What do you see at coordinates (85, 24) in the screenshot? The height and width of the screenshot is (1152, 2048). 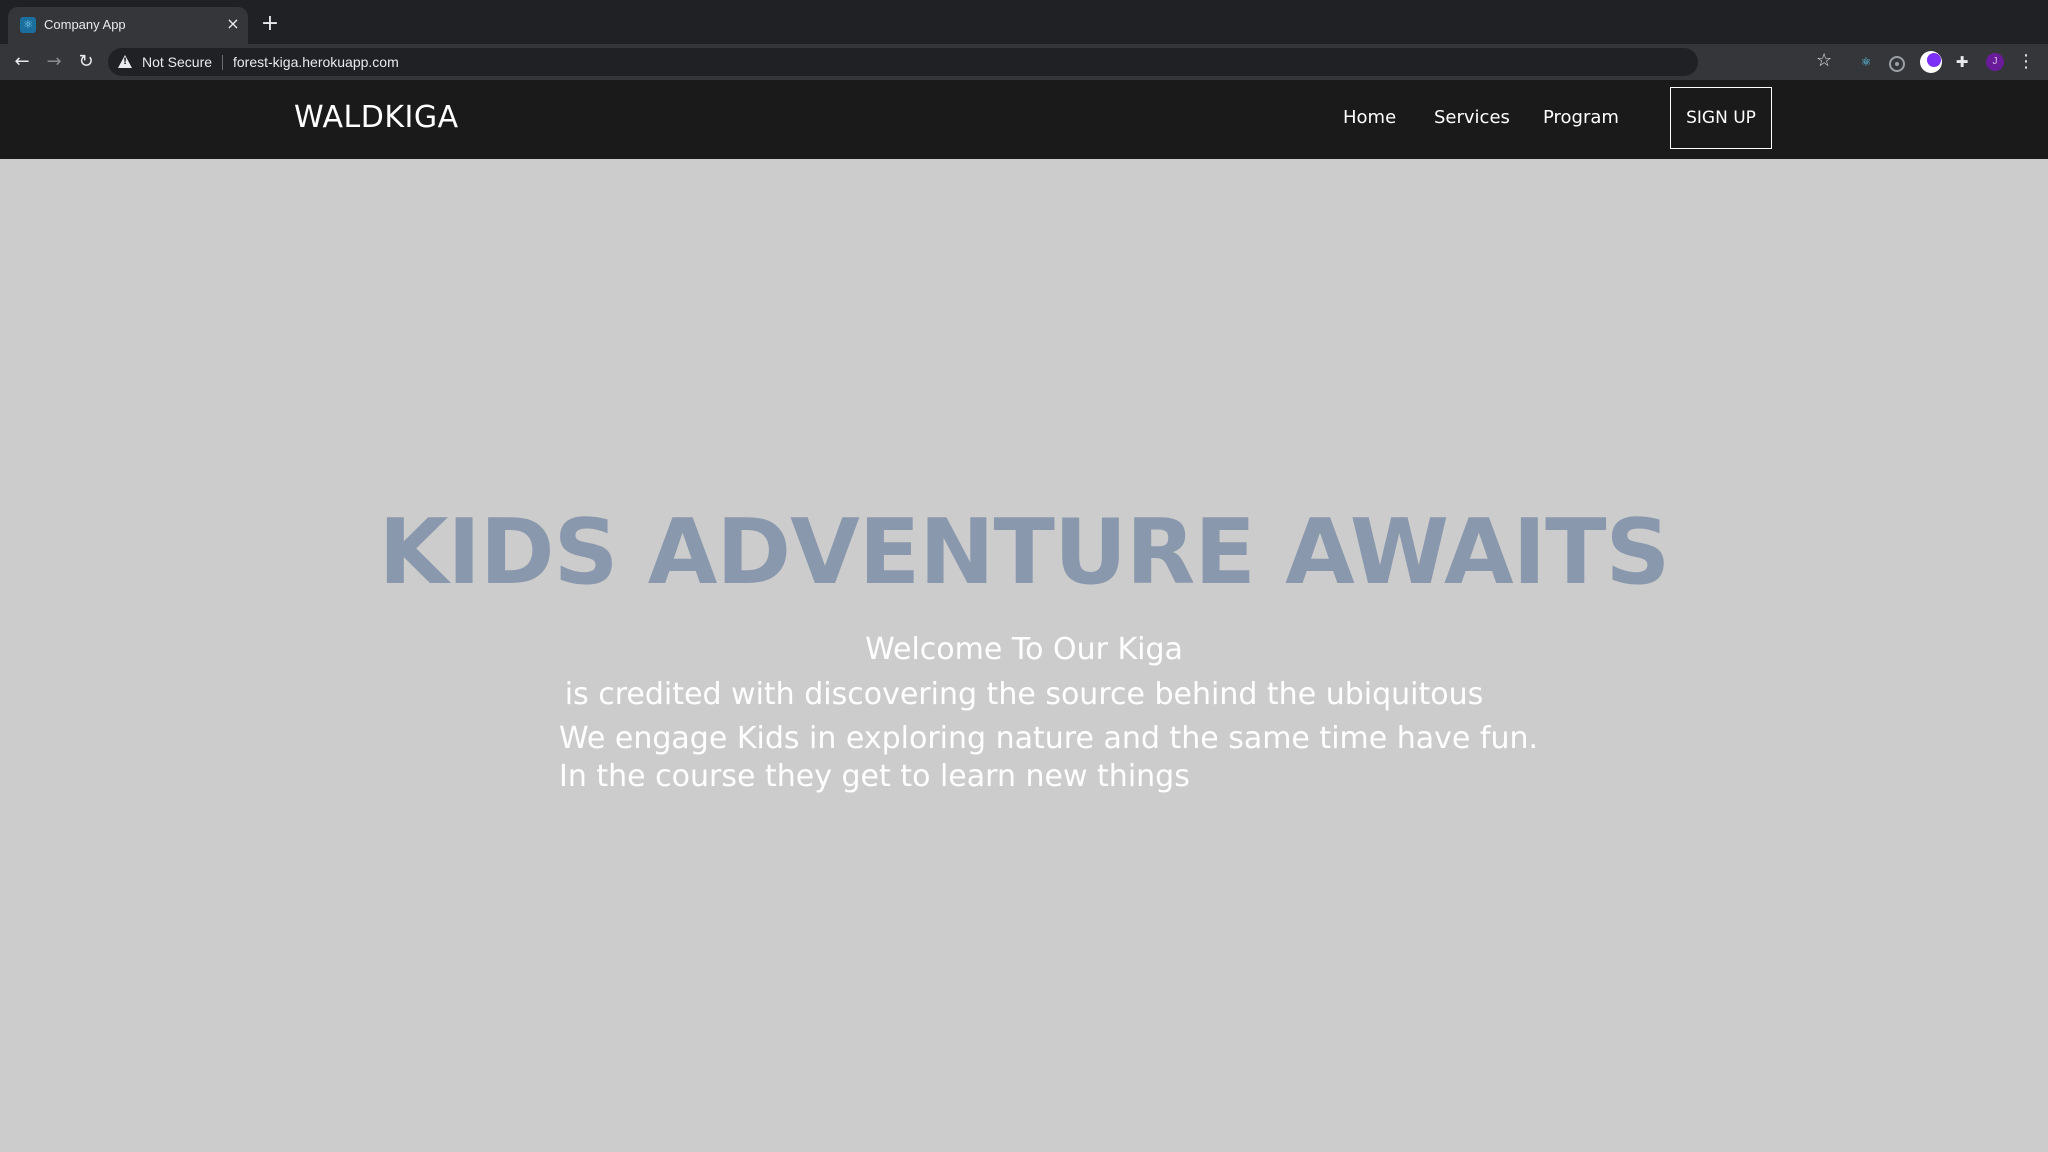 I see `tab-title: Company App` at bounding box center [85, 24].